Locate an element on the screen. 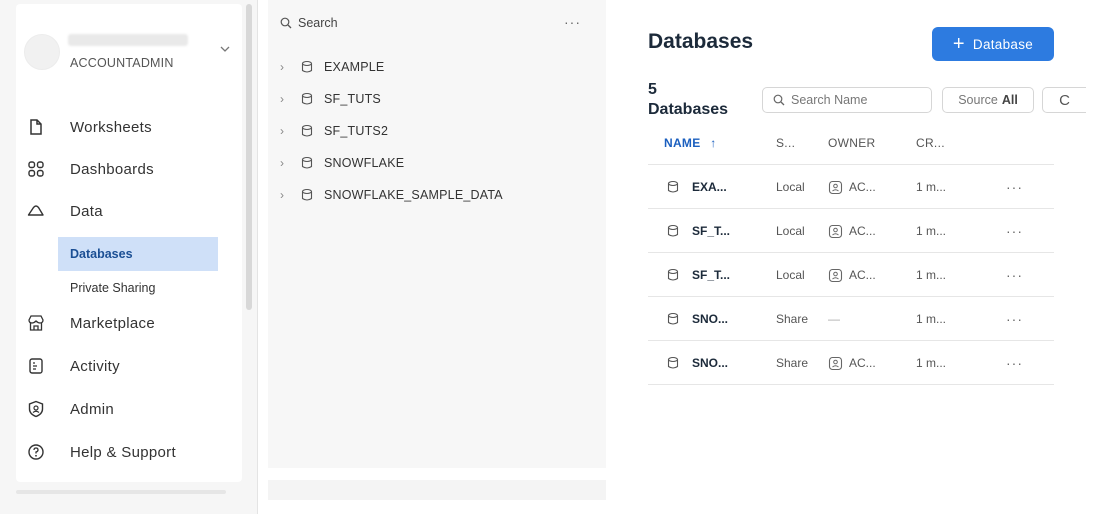 The width and height of the screenshot is (1094, 514). tree-item-snowflake-sample-data: › SNOWFLAKE_SAMPLE_DATA is located at coordinates (391, 195).